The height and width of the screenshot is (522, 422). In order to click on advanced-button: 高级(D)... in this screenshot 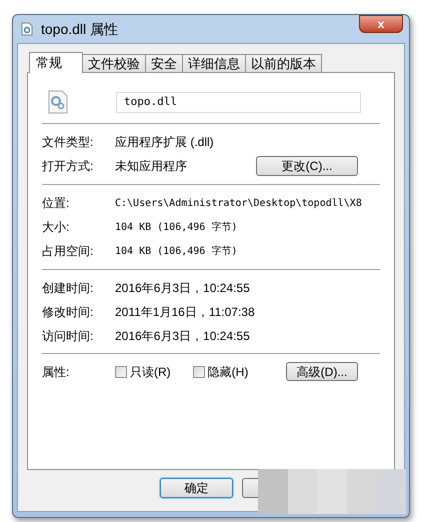, I will do `click(322, 371)`.